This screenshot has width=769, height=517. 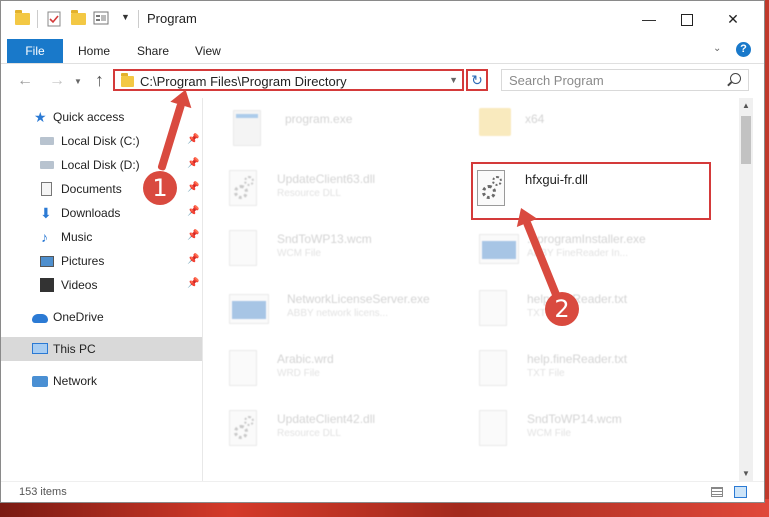 I want to click on separator, so click(x=37, y=19).